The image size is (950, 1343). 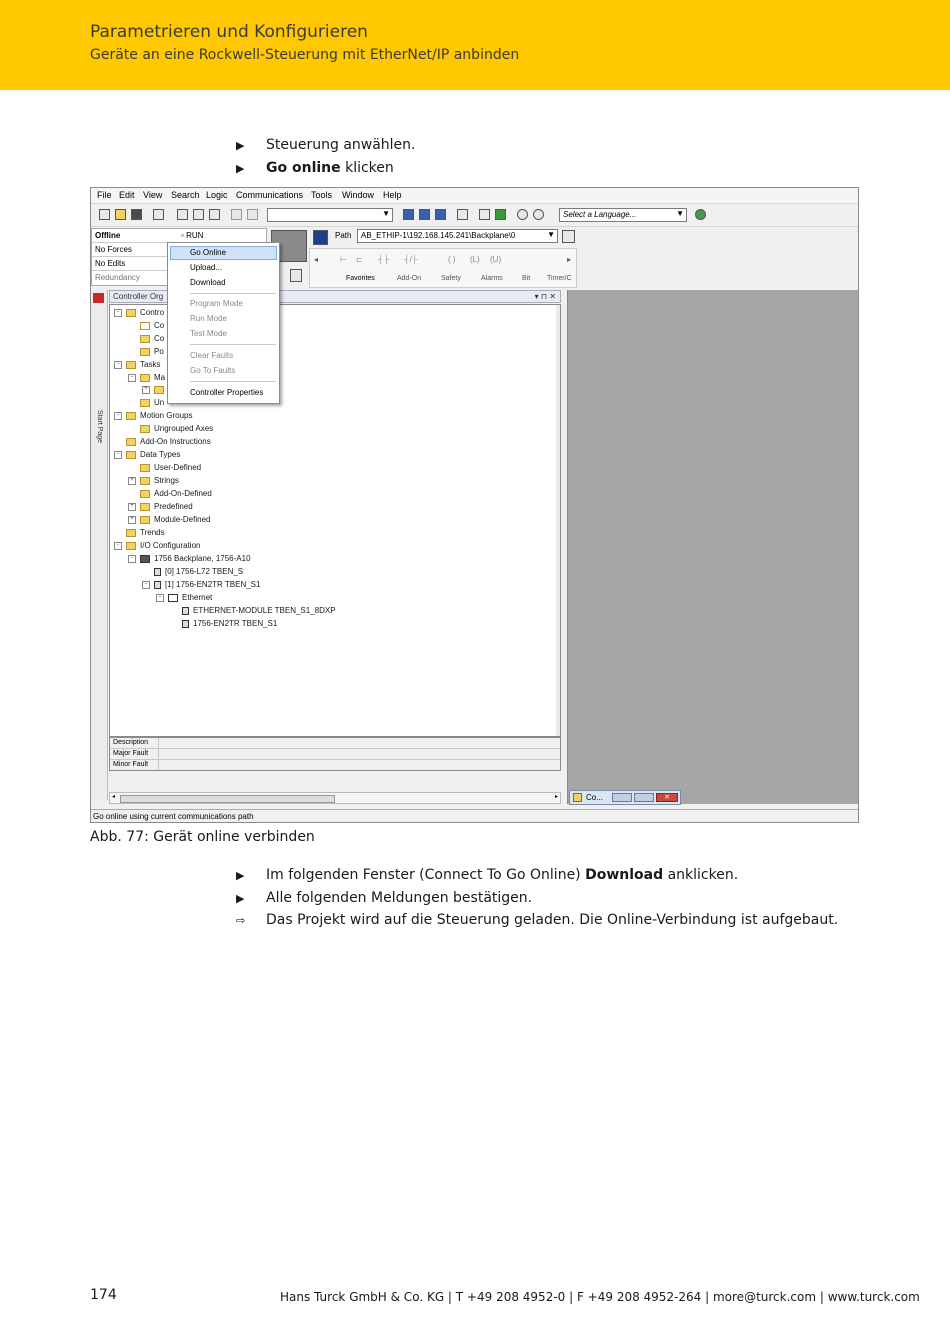 What do you see at coordinates (211, 355) in the screenshot?
I see `menu-item-clear-faults: Clear Faults` at bounding box center [211, 355].